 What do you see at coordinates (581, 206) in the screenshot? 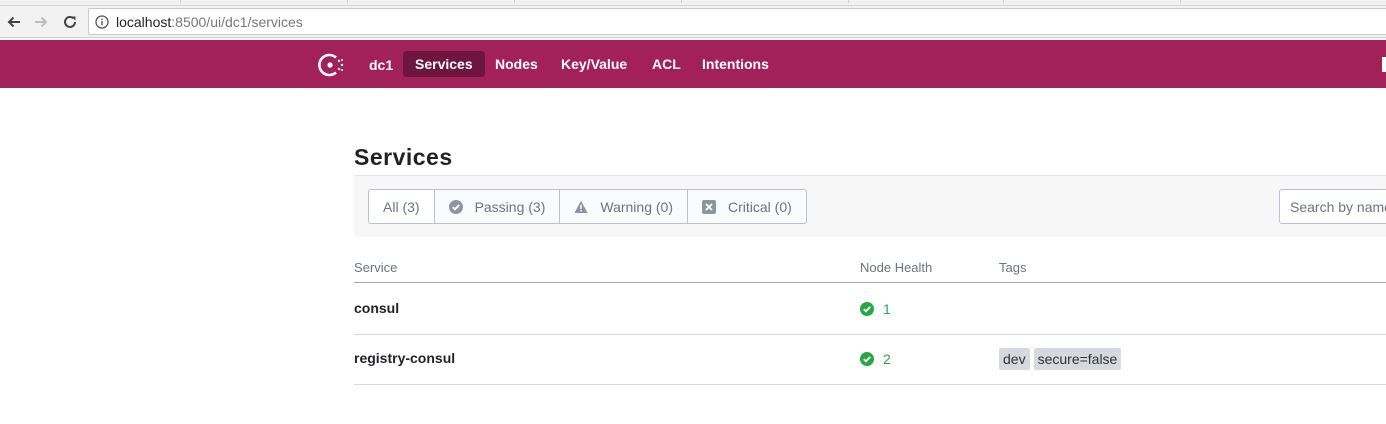
I see `warning-triangle-icon` at bounding box center [581, 206].